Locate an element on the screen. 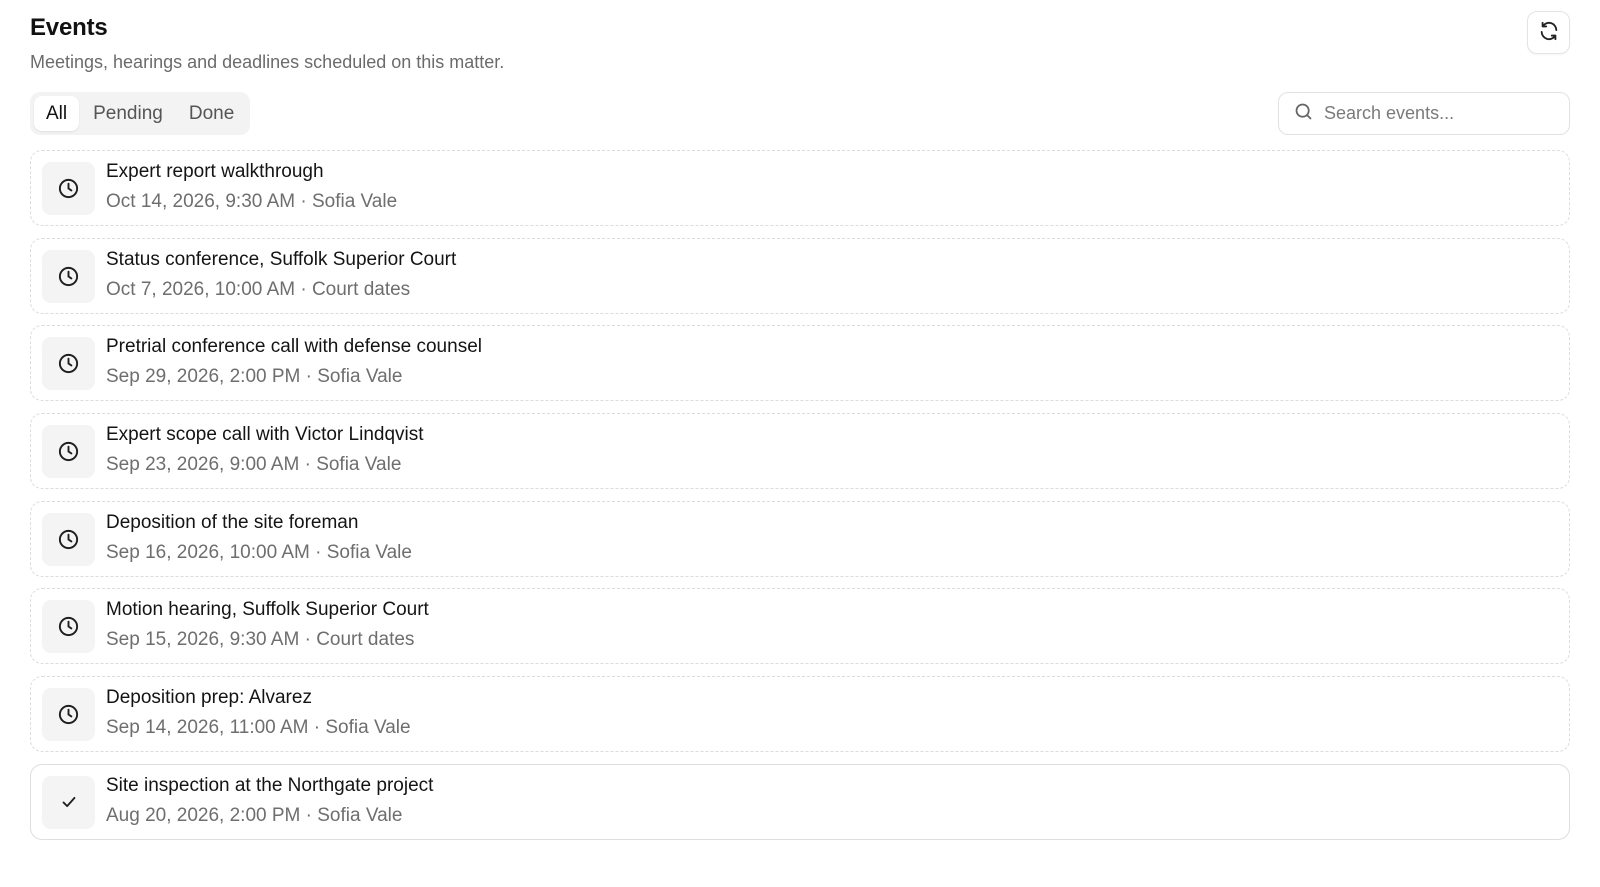 The image size is (1600, 887). event-title: Expert report walkthrough is located at coordinates (215, 171).